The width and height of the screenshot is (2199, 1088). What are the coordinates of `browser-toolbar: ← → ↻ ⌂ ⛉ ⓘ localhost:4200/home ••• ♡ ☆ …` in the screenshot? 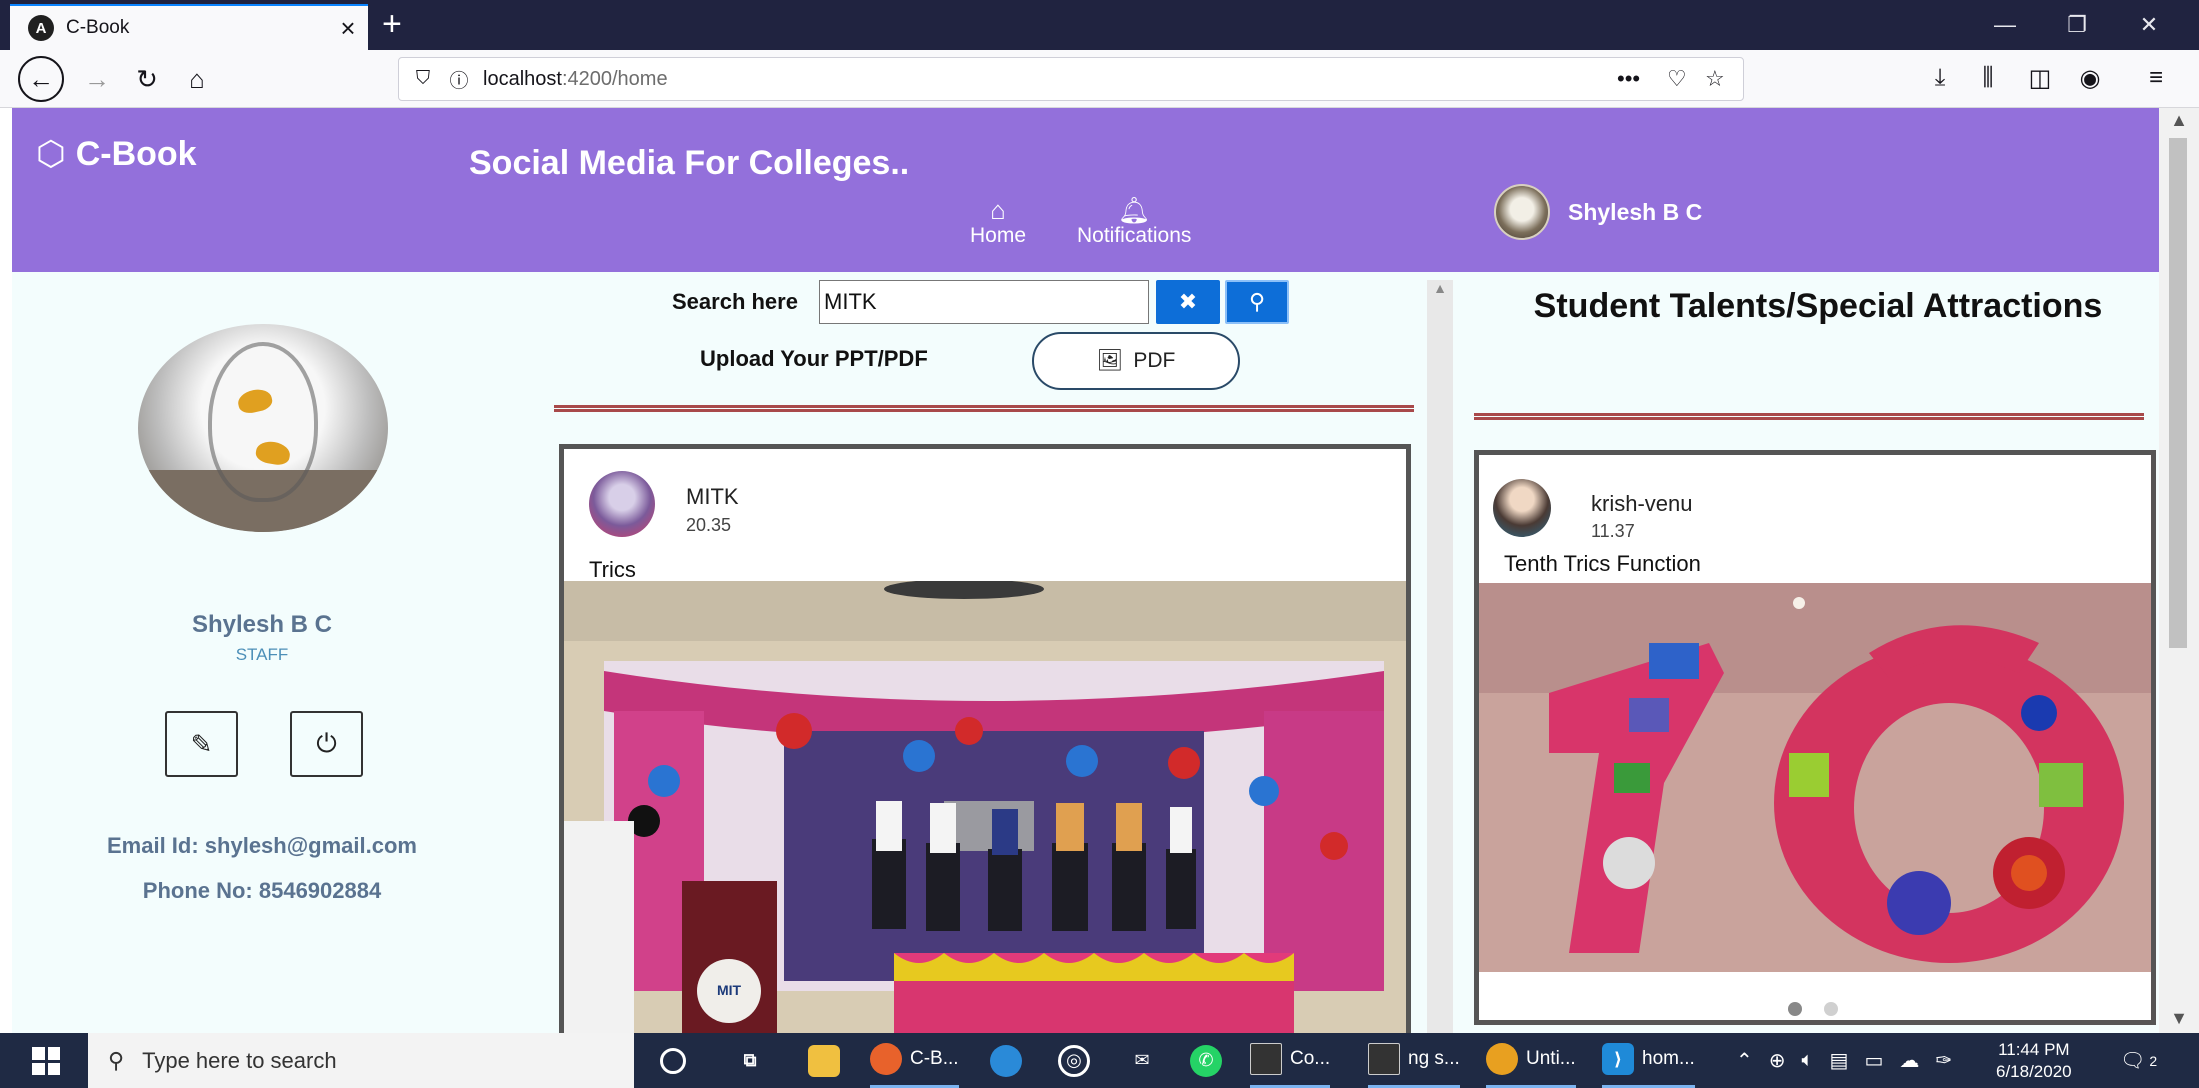 It's located at (1099, 79).